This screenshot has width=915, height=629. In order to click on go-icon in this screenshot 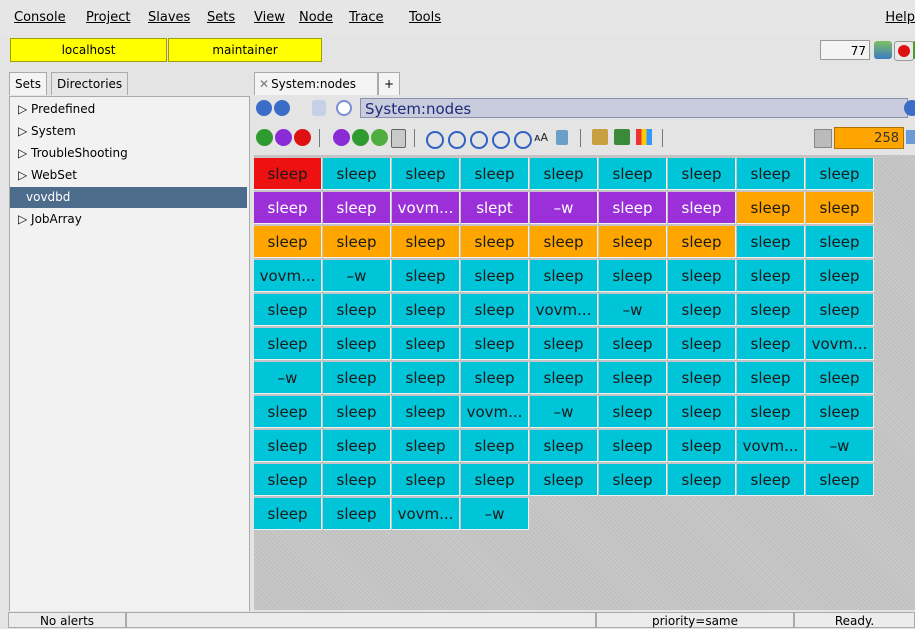, I will do `click(360, 137)`.